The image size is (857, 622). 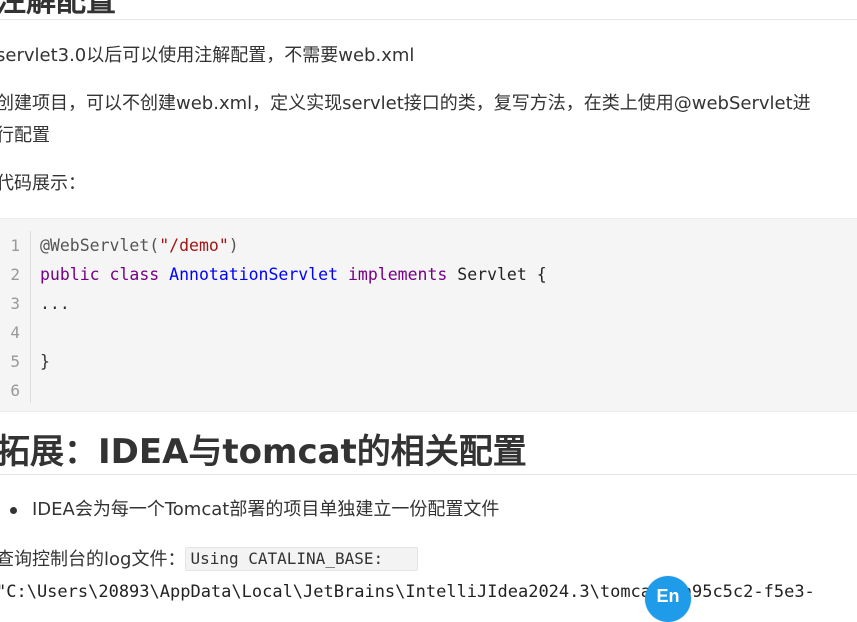 I want to click on code-string: "/demo", so click(x=194, y=245).